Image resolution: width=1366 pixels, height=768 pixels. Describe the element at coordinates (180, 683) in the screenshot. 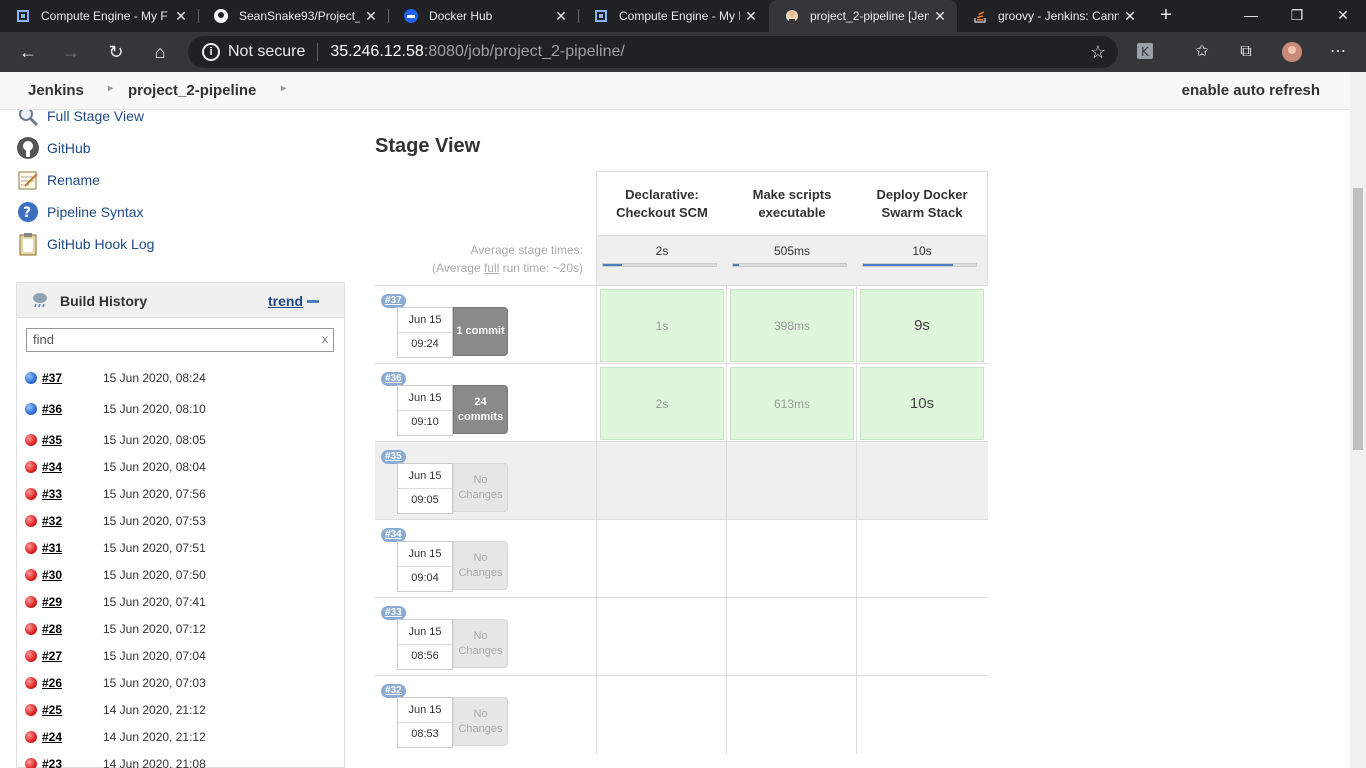

I see `build-history-row: #26 15 Jun 2020, 07:03` at that location.